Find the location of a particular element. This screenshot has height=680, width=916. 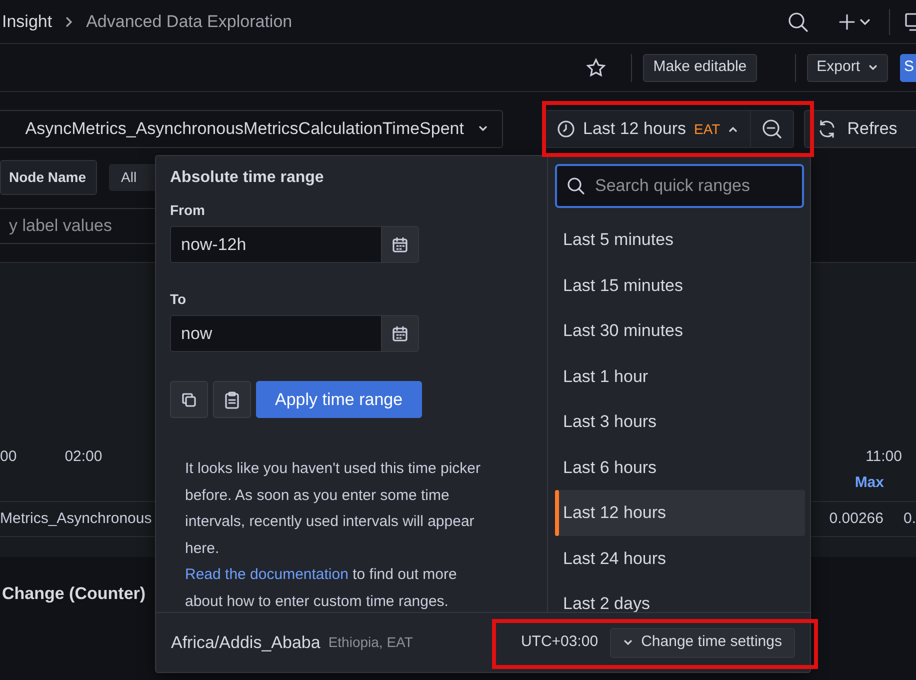

search-field: Search quick ranges is located at coordinates (679, 186).